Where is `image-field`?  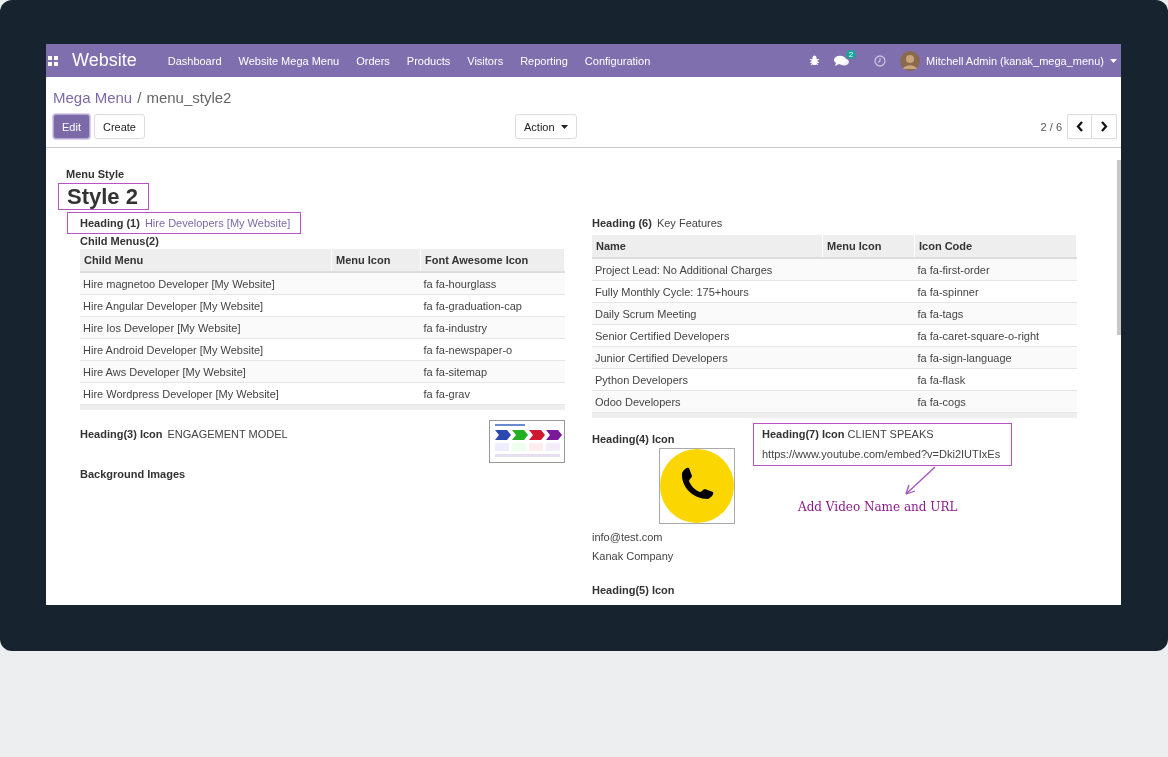 image-field is located at coordinates (697, 486).